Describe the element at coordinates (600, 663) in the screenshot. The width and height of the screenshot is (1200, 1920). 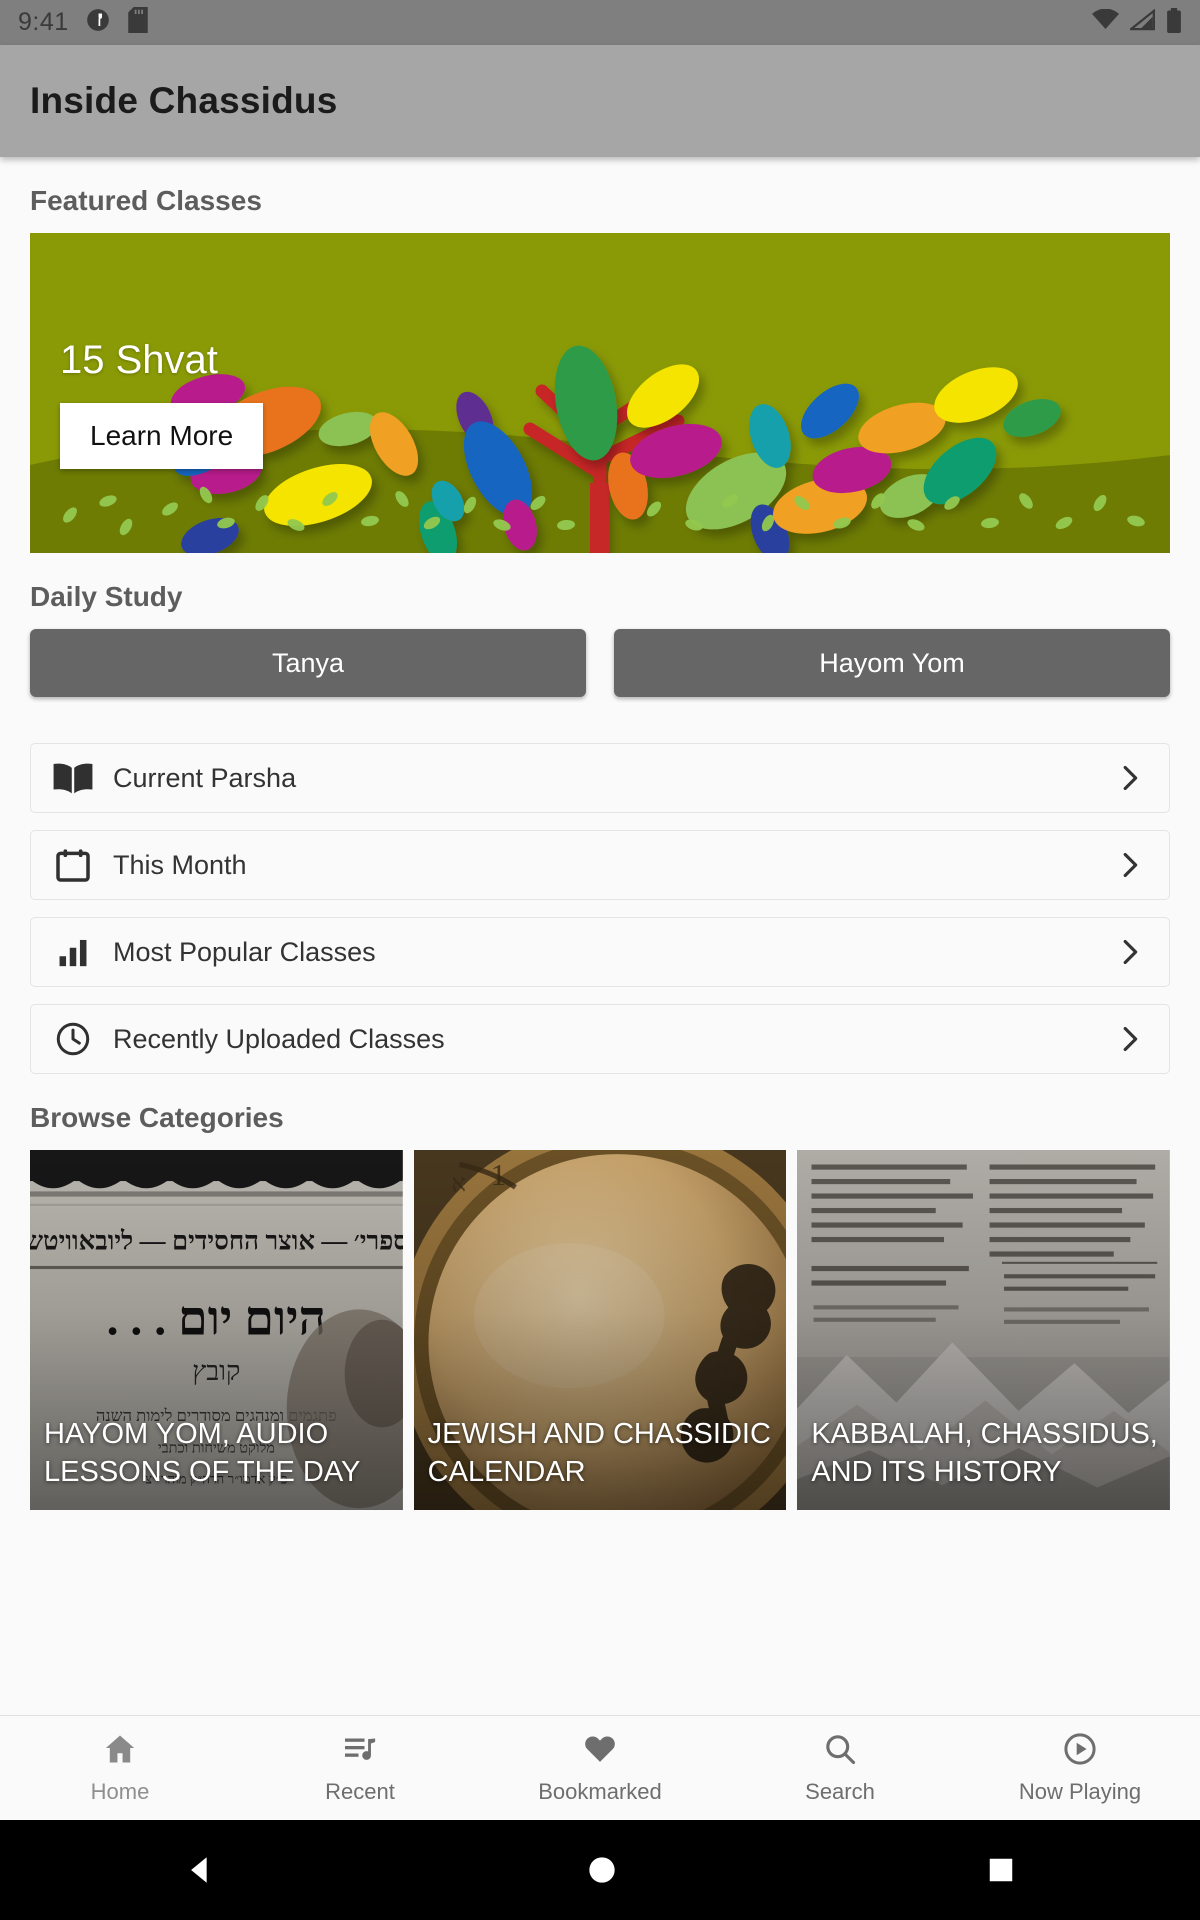
I see `daily-study-buttons: Tanya Hayom Yom` at that location.